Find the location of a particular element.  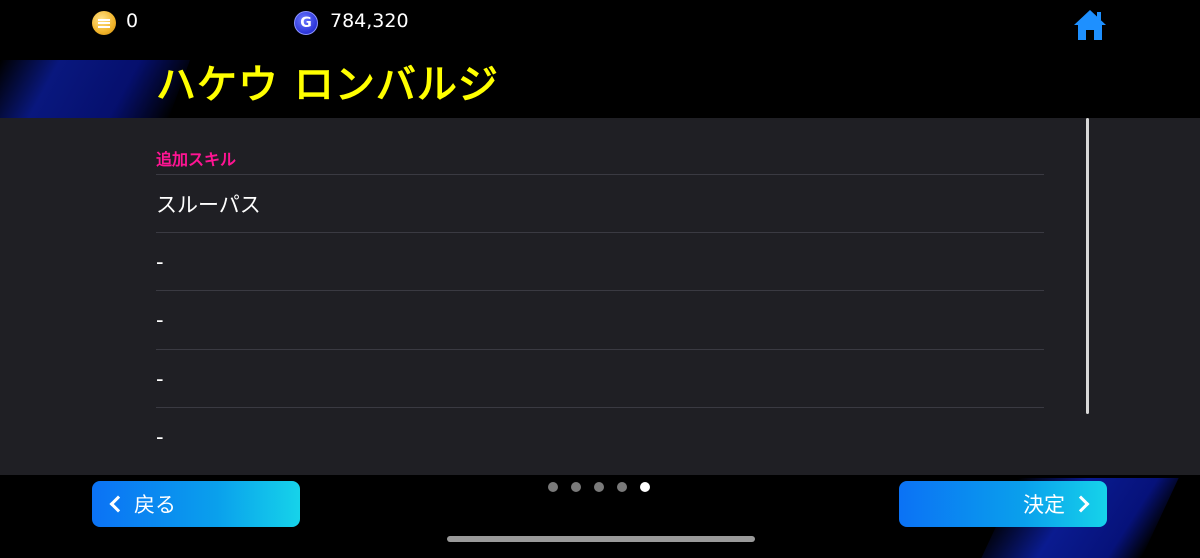

home-icon is located at coordinates (1090, 25).